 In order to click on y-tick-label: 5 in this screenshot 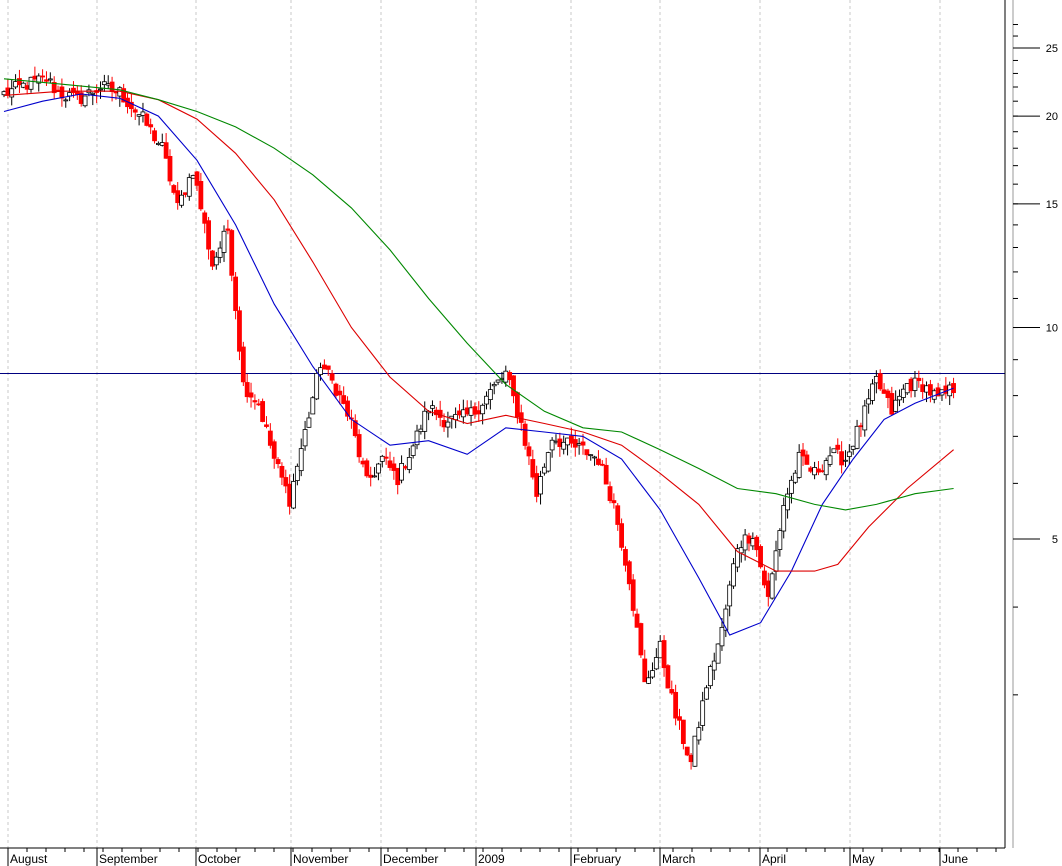, I will do `click(1055, 540)`.